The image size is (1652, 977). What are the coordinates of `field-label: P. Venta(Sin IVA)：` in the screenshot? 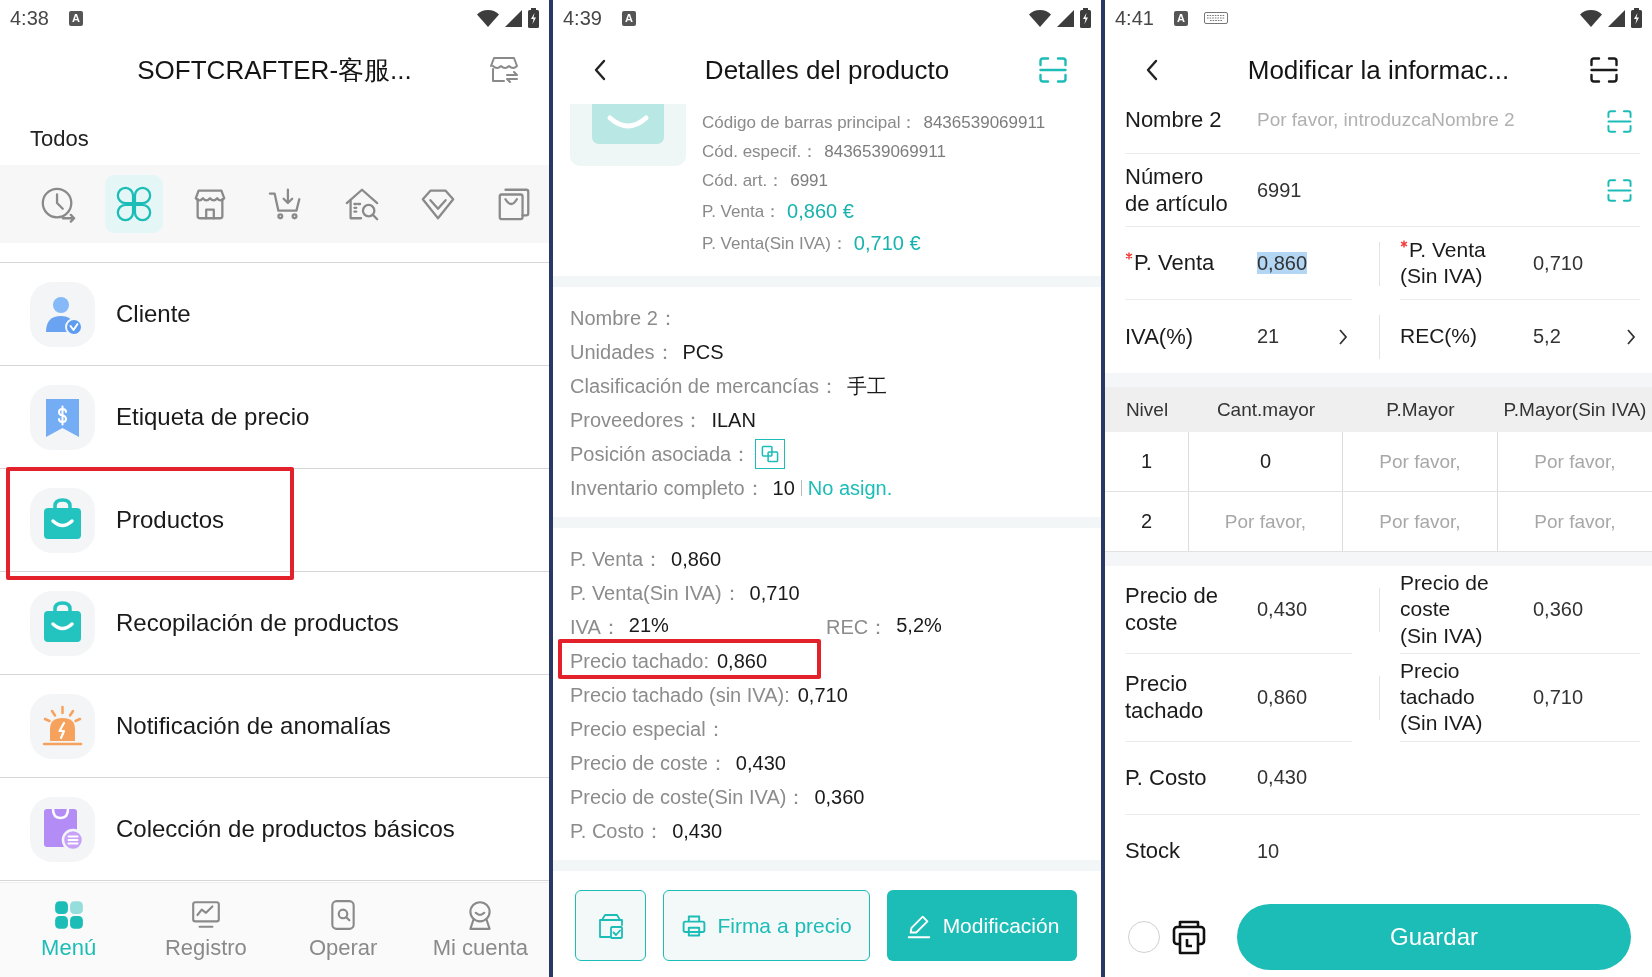 It's located at (656, 593).